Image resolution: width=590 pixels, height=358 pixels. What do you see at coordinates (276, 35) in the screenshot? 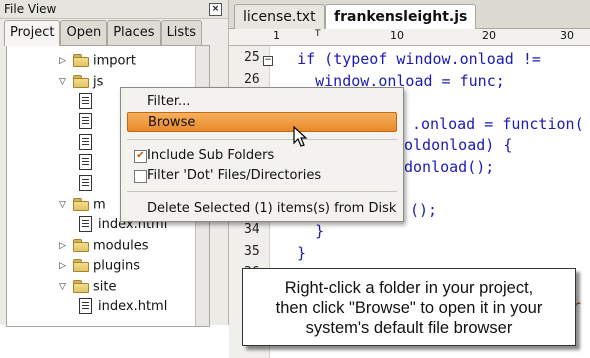
I see `ruler-mark: 1` at bounding box center [276, 35].